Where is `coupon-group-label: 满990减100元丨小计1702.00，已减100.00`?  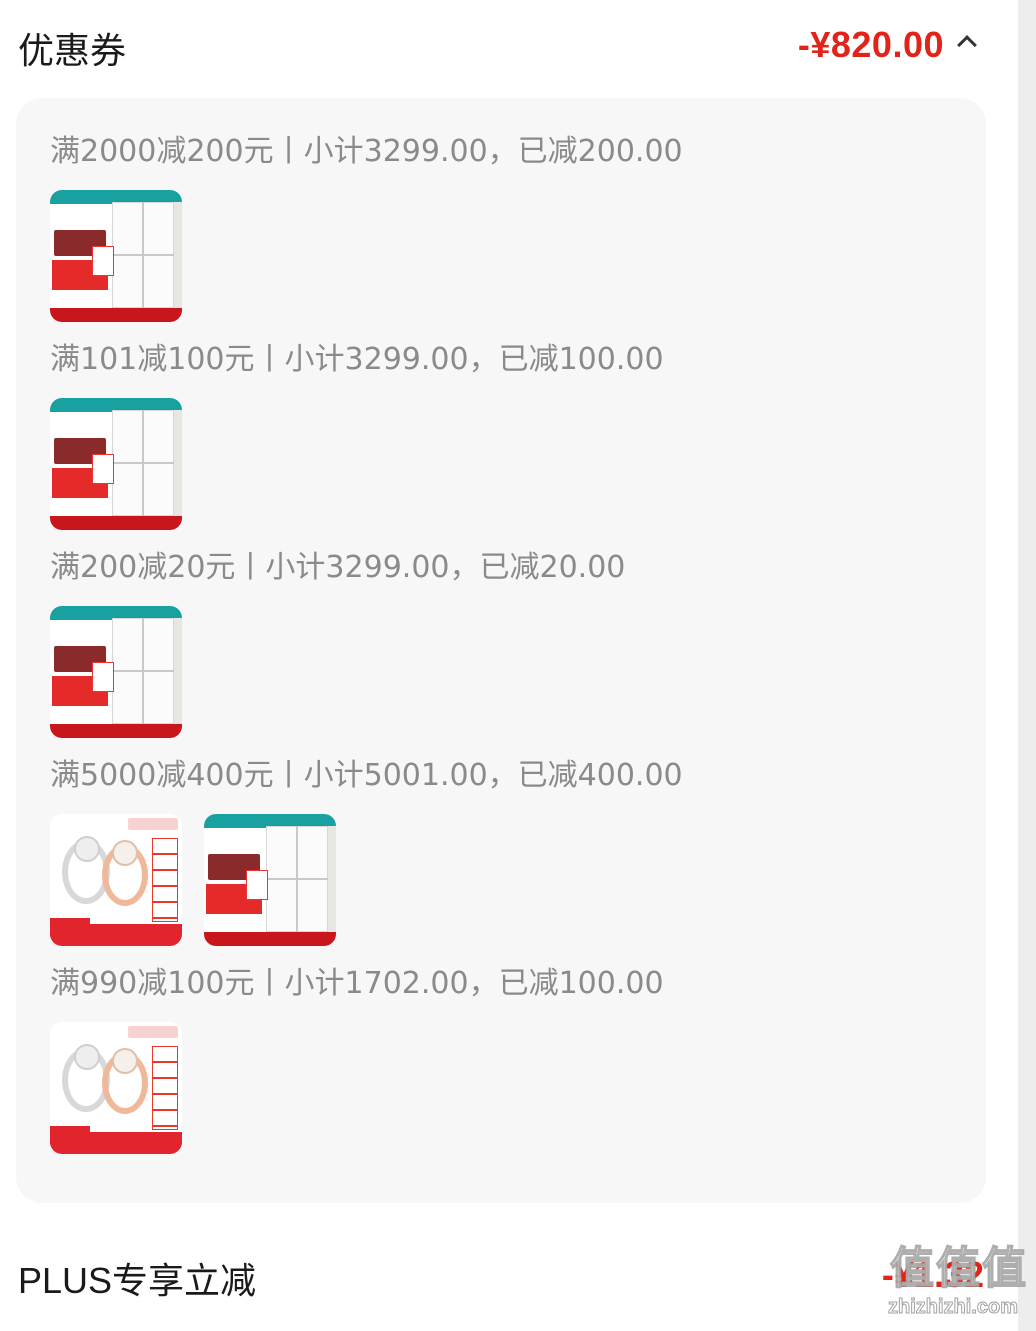 coupon-group-label: 满990减100元丨小计1702.00，已减100.00 is located at coordinates (357, 983).